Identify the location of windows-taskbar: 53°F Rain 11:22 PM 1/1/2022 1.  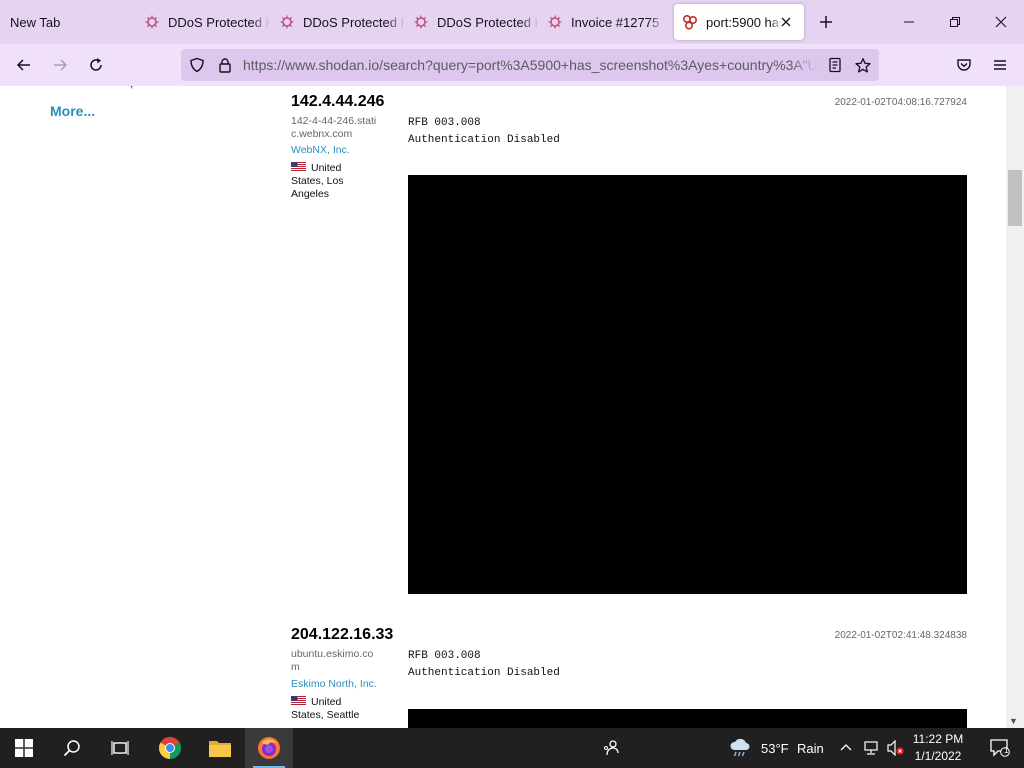
(512, 748).